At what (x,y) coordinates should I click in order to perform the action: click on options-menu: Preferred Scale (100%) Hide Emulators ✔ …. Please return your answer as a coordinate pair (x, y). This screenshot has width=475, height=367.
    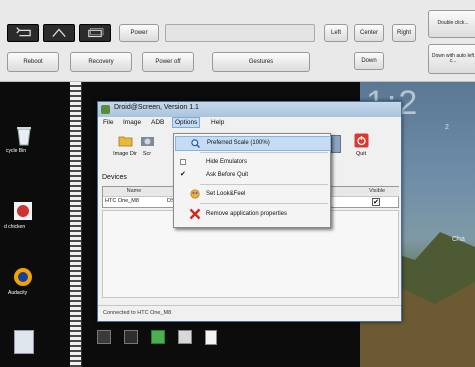
    Looking at the image, I should click on (252, 180).